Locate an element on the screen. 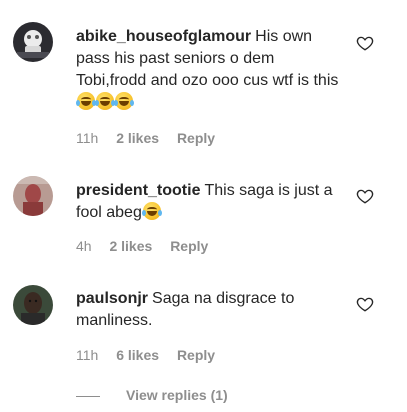  comment-meta: 11h 2 likes Reply is located at coordinates (152, 138).